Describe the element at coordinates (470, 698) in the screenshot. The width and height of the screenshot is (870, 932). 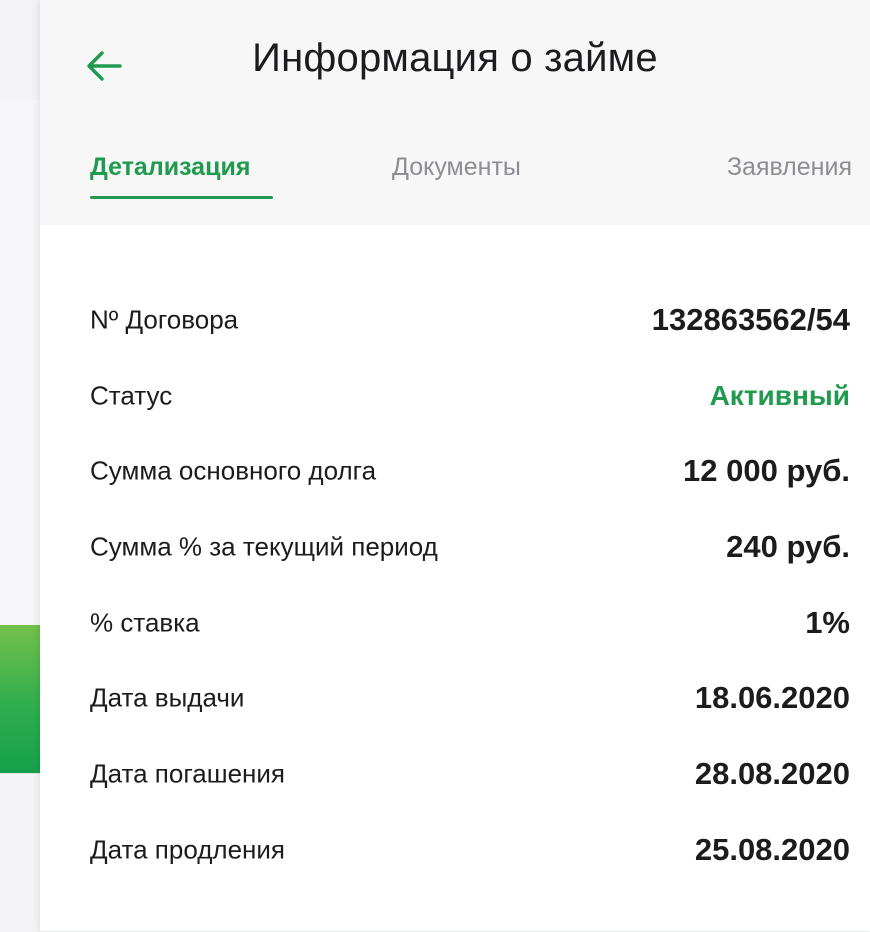
I see `detail-row-issue-date: Дата выдачи 18.06.2020` at that location.